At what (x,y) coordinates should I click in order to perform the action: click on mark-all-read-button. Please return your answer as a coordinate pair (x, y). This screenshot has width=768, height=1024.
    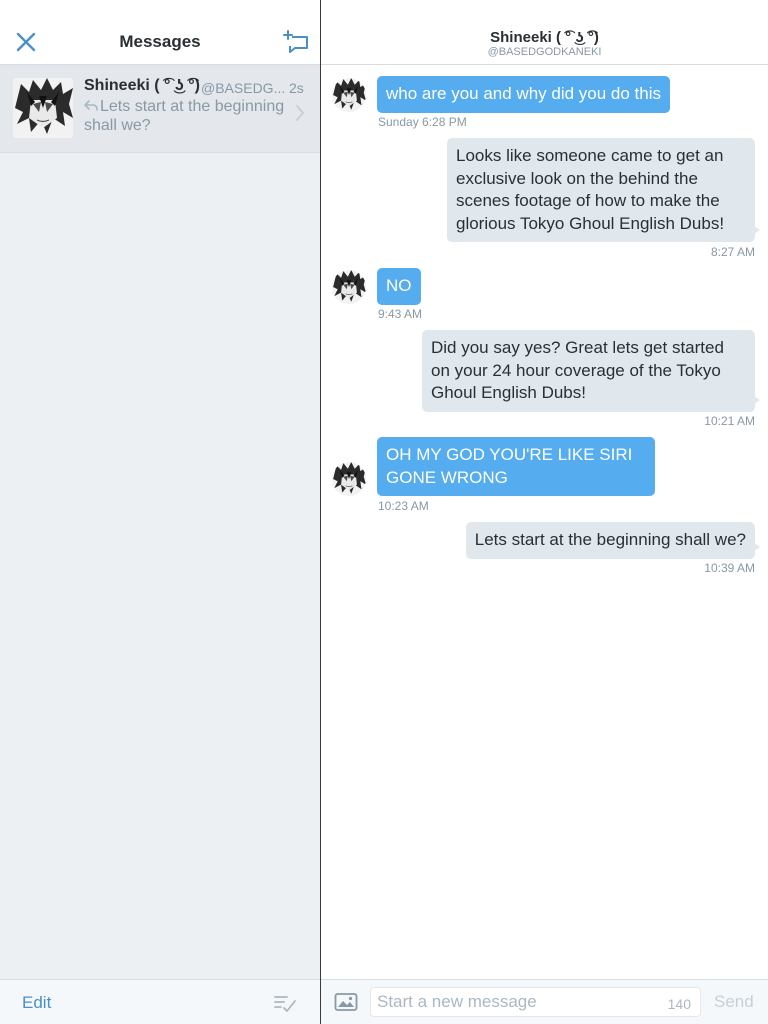
    Looking at the image, I should click on (285, 1003).